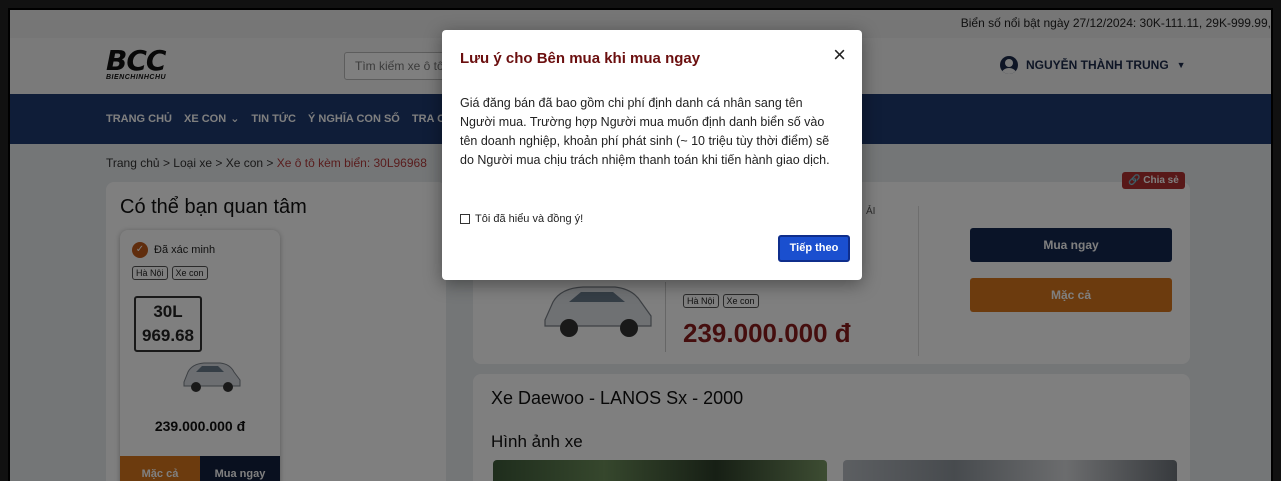  I want to click on modal-title: Lưu ý cho Bên mua khi mua ngay, so click(580, 58).